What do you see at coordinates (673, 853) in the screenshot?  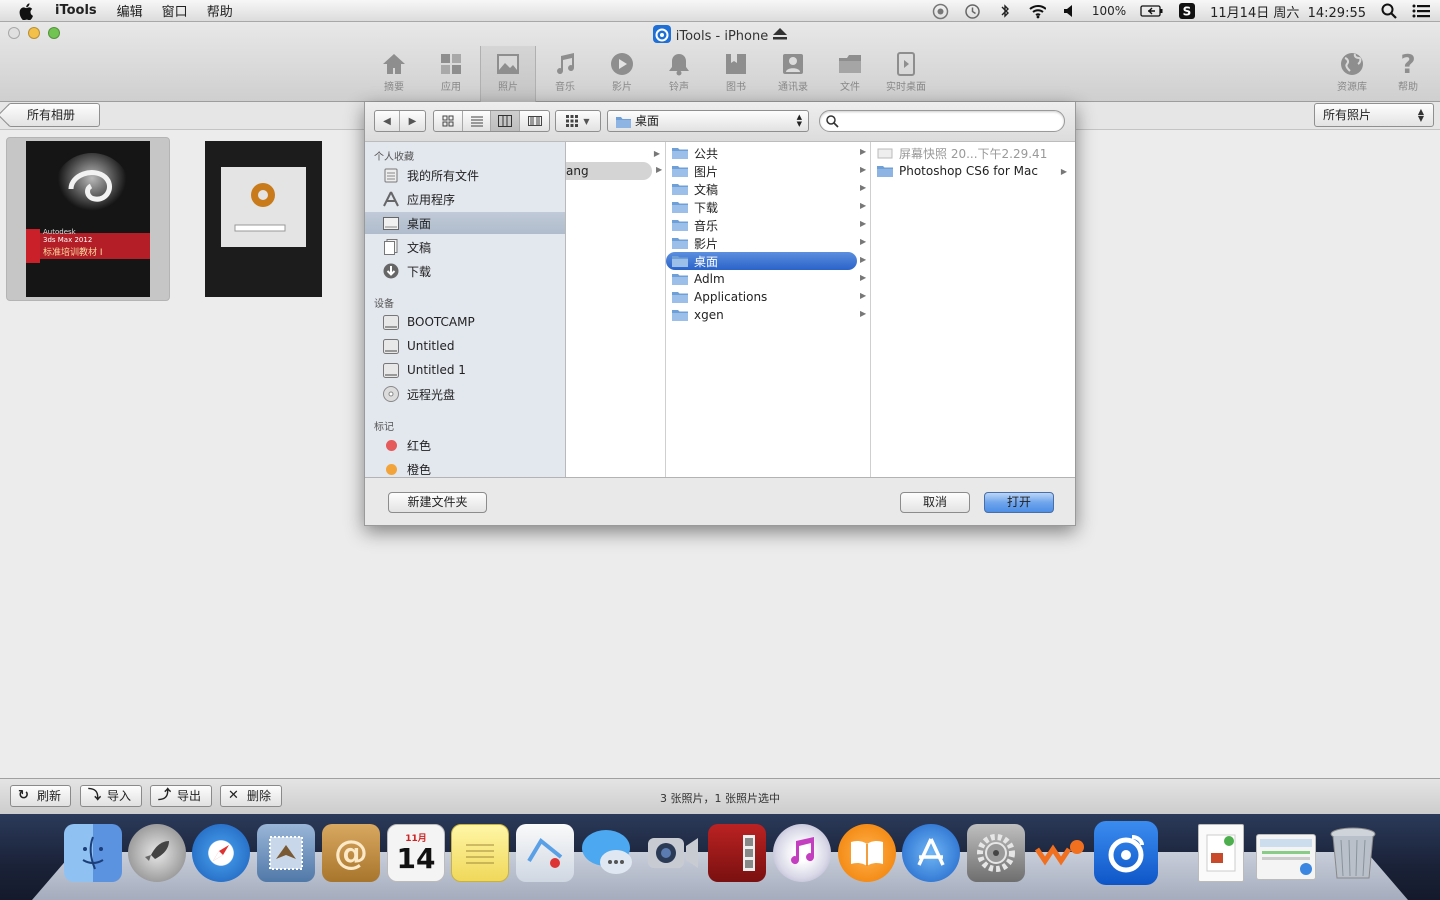 I see `facetime-dock-icon` at bounding box center [673, 853].